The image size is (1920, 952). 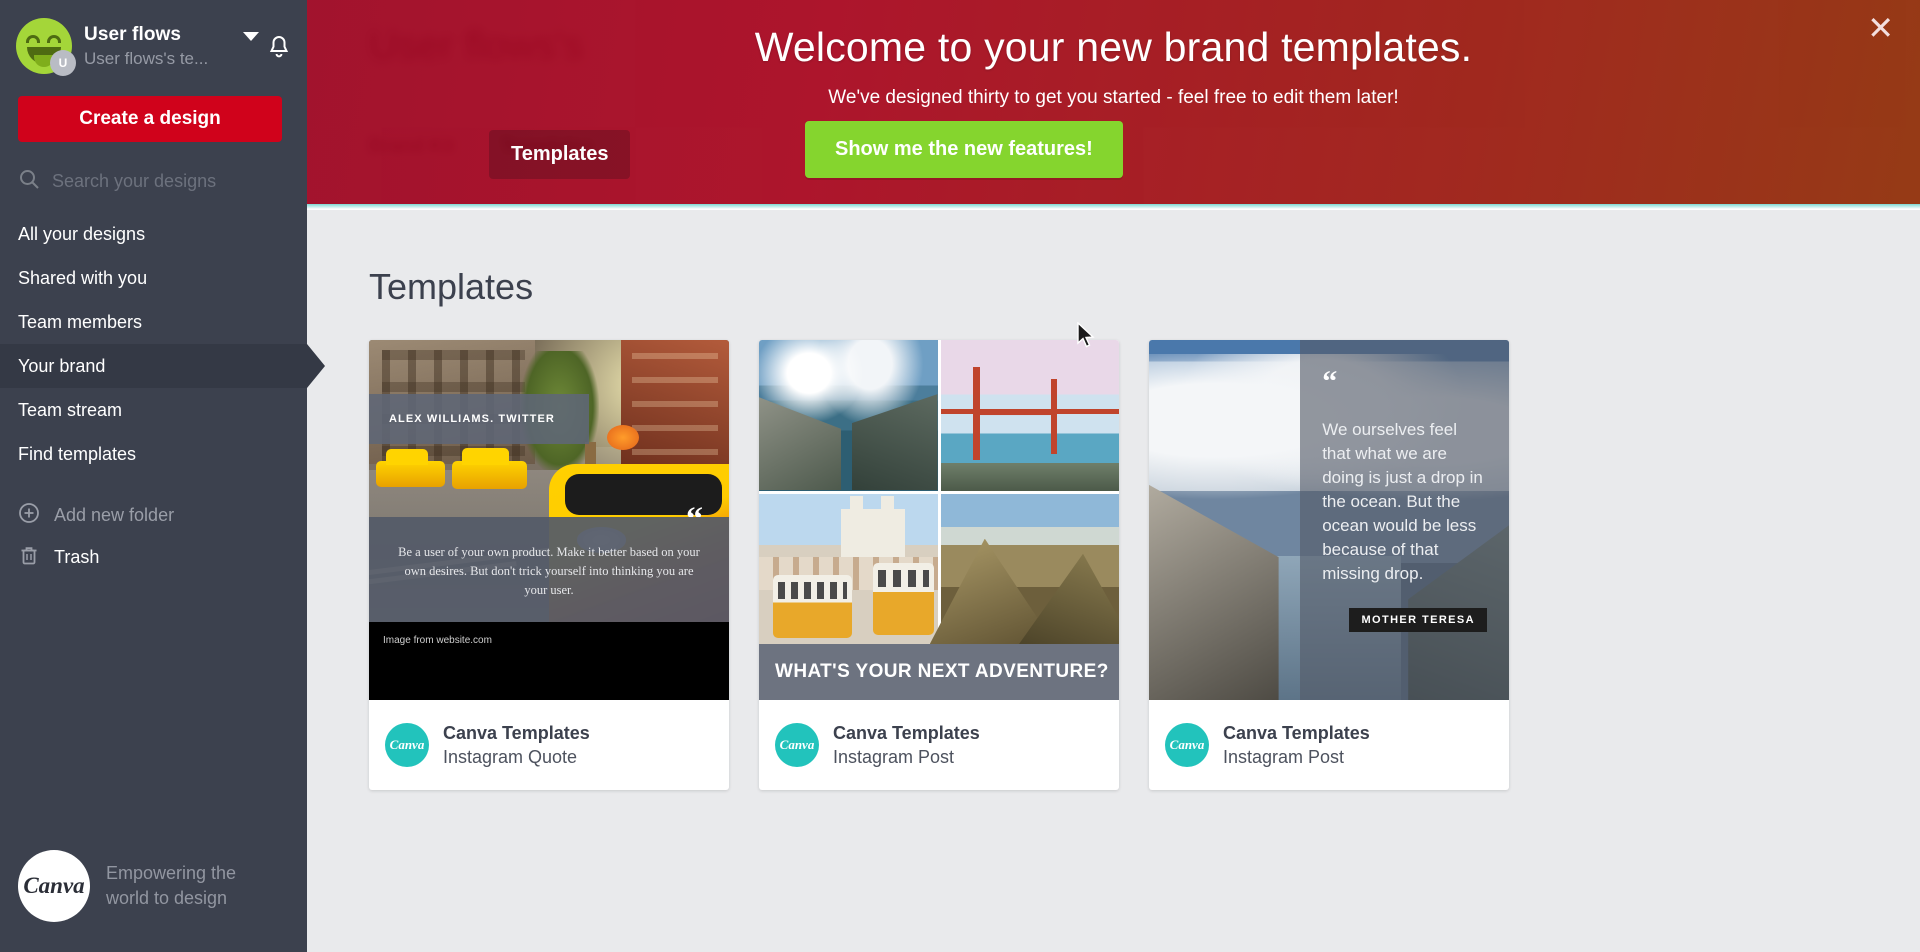 I want to click on sidebar-item-all-your-designs: All your designs, so click(x=153, y=234).